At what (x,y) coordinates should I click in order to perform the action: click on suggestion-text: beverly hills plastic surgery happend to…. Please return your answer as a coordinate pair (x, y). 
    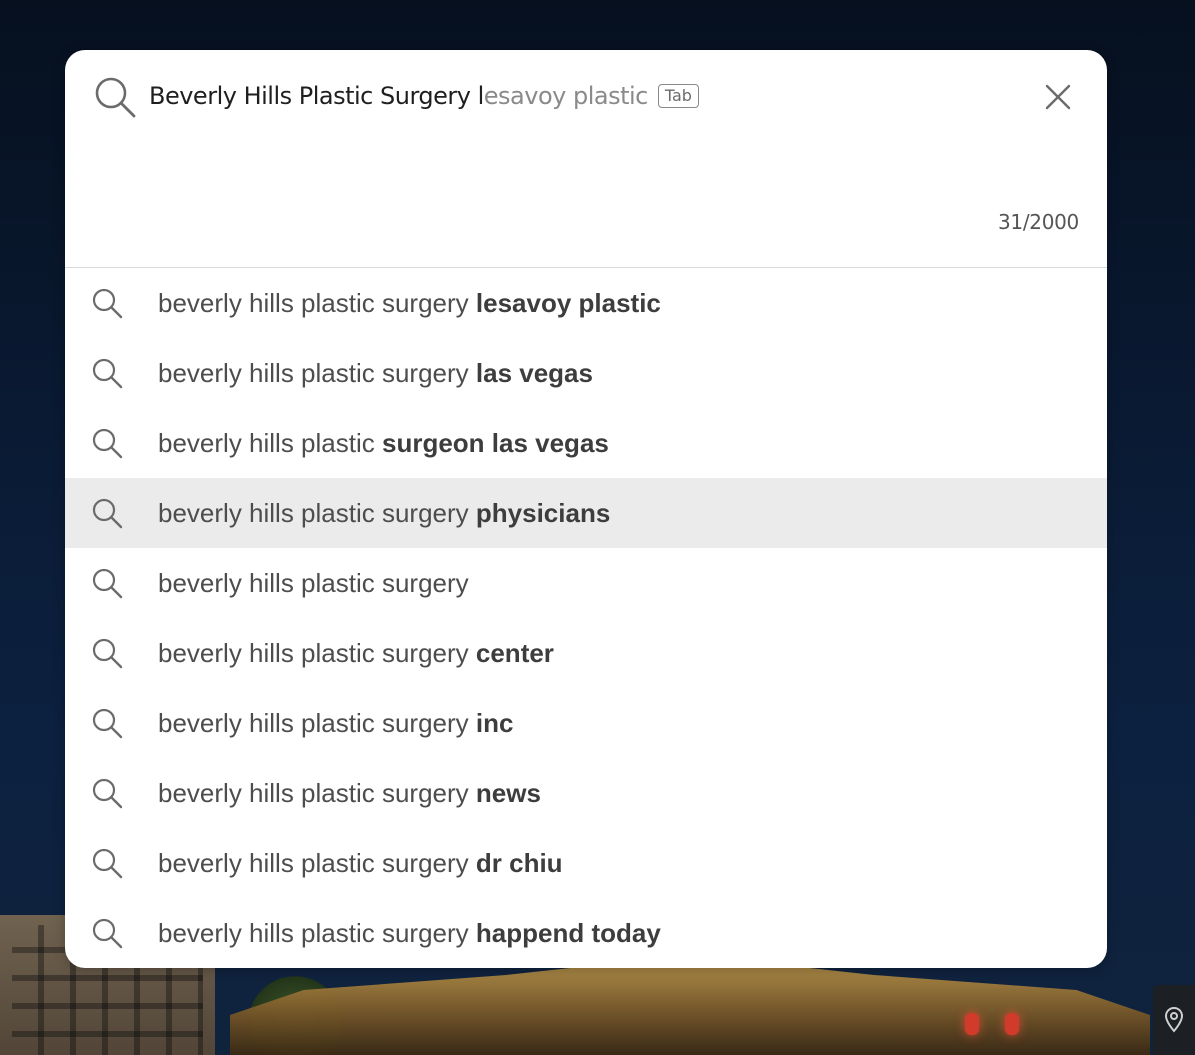
    Looking at the image, I should click on (409, 933).